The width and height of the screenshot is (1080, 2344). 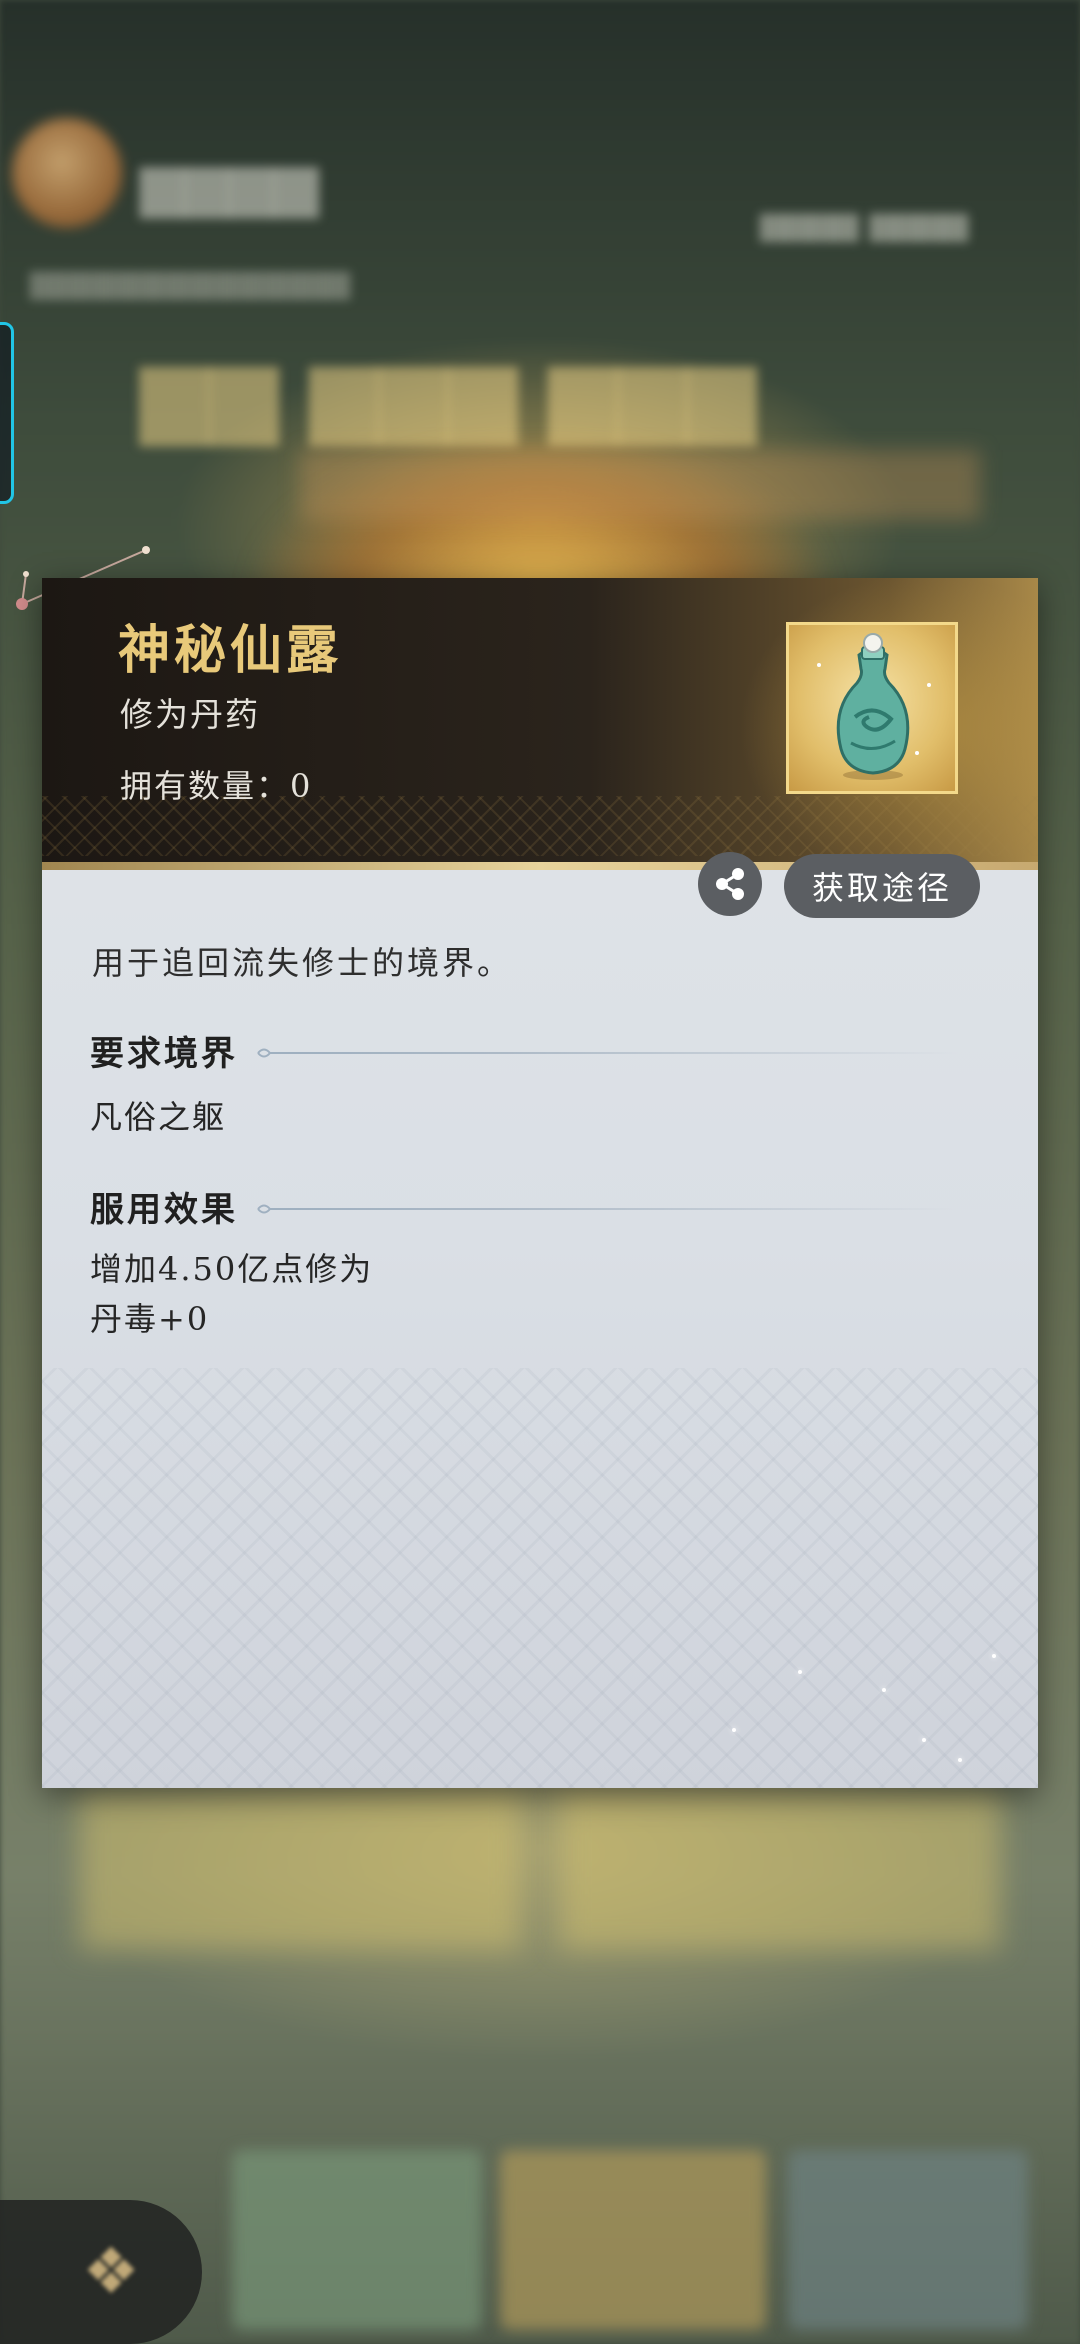 What do you see at coordinates (229, 184) in the screenshot?
I see `background-title-blur: ▆▆▆▆` at bounding box center [229, 184].